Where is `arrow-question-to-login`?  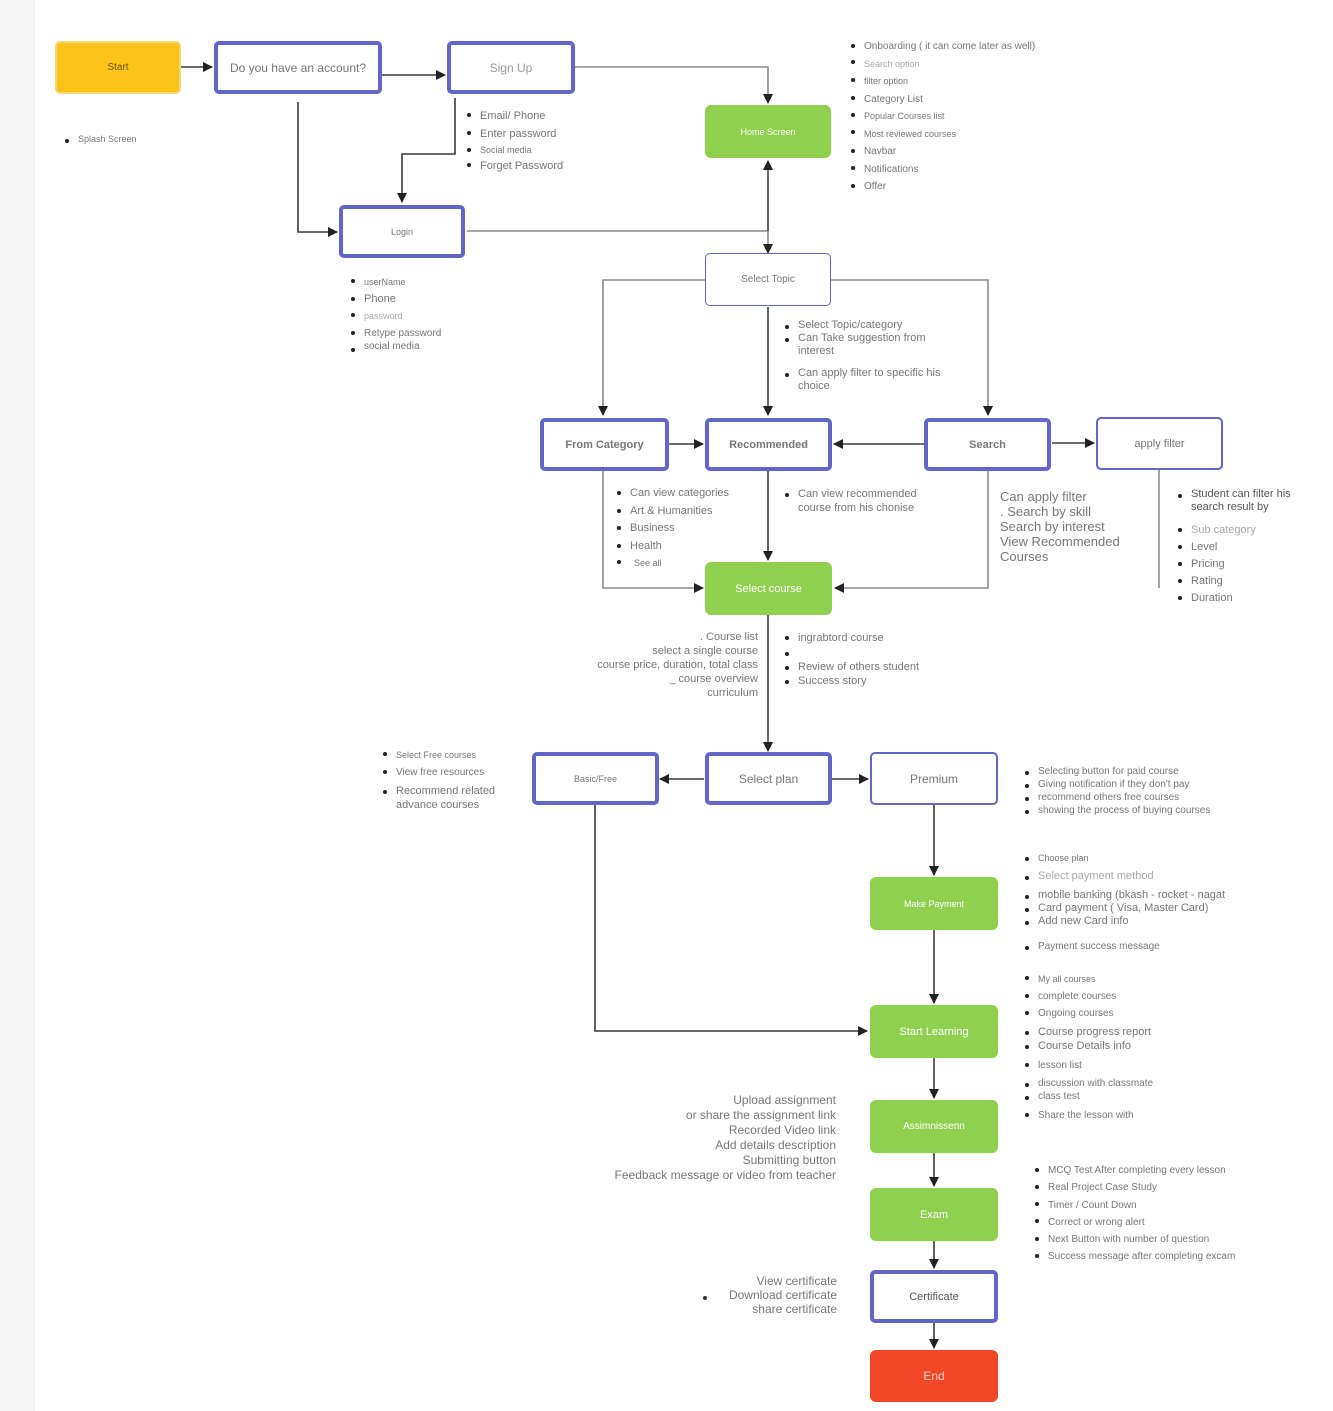 arrow-question-to-login is located at coordinates (317, 169).